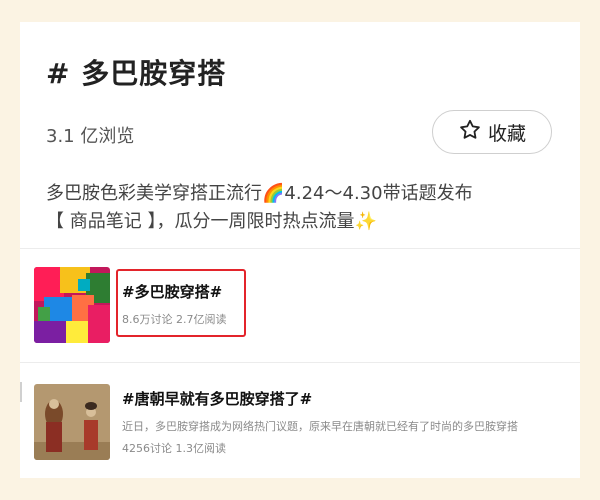  Describe the element at coordinates (506, 133) in the screenshot. I see `favorite-label: 收藏` at that location.